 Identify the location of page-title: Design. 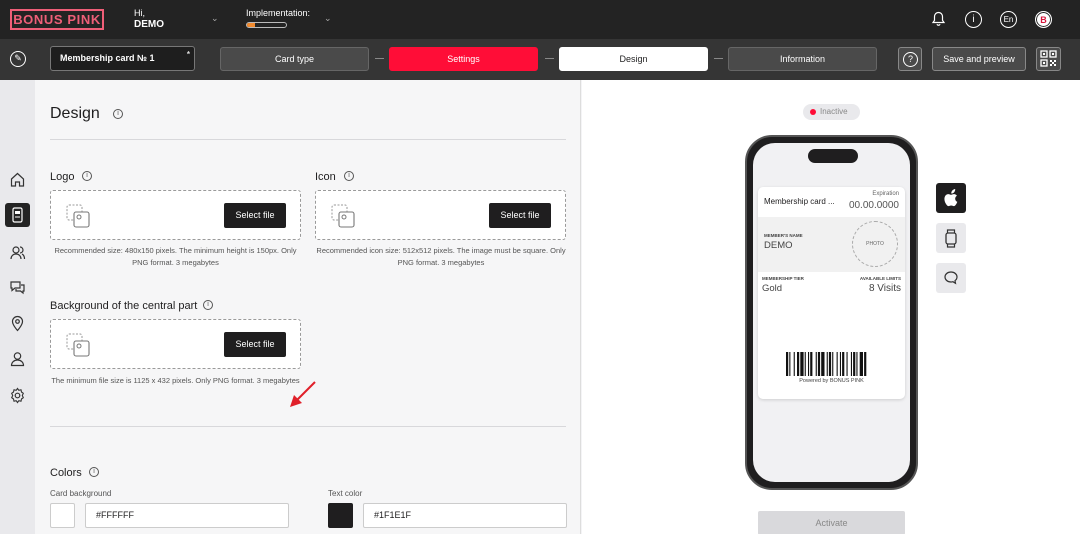
(75, 113).